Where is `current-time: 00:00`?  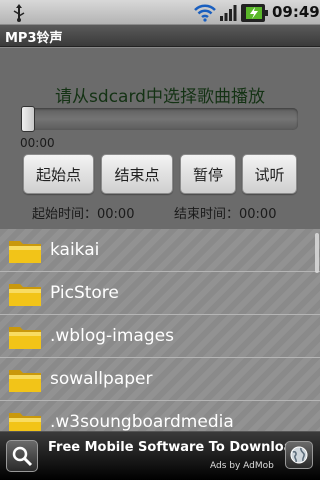 current-time: 00:00 is located at coordinates (37, 143).